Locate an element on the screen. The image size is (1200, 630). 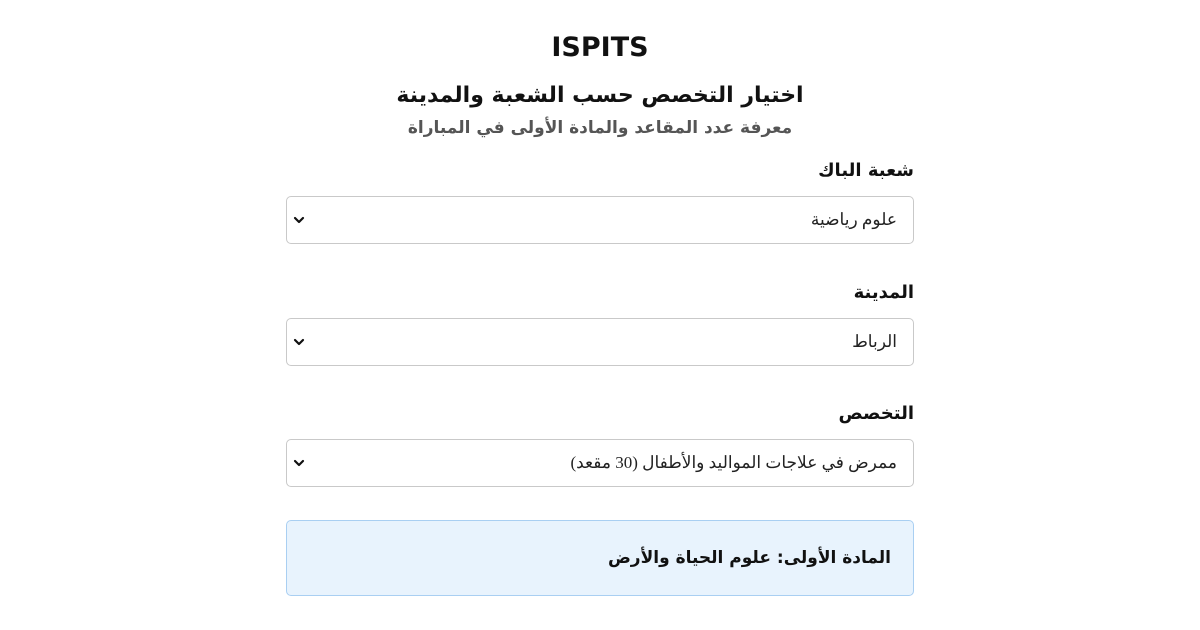
branch-label: شعبة الباك is located at coordinates (866, 170).